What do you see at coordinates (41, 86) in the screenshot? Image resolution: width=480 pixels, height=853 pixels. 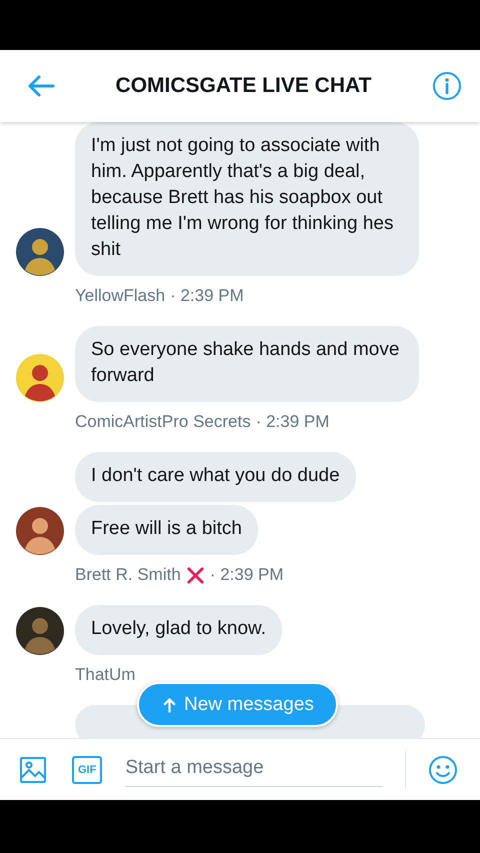 I see `back-arrow-icon` at bounding box center [41, 86].